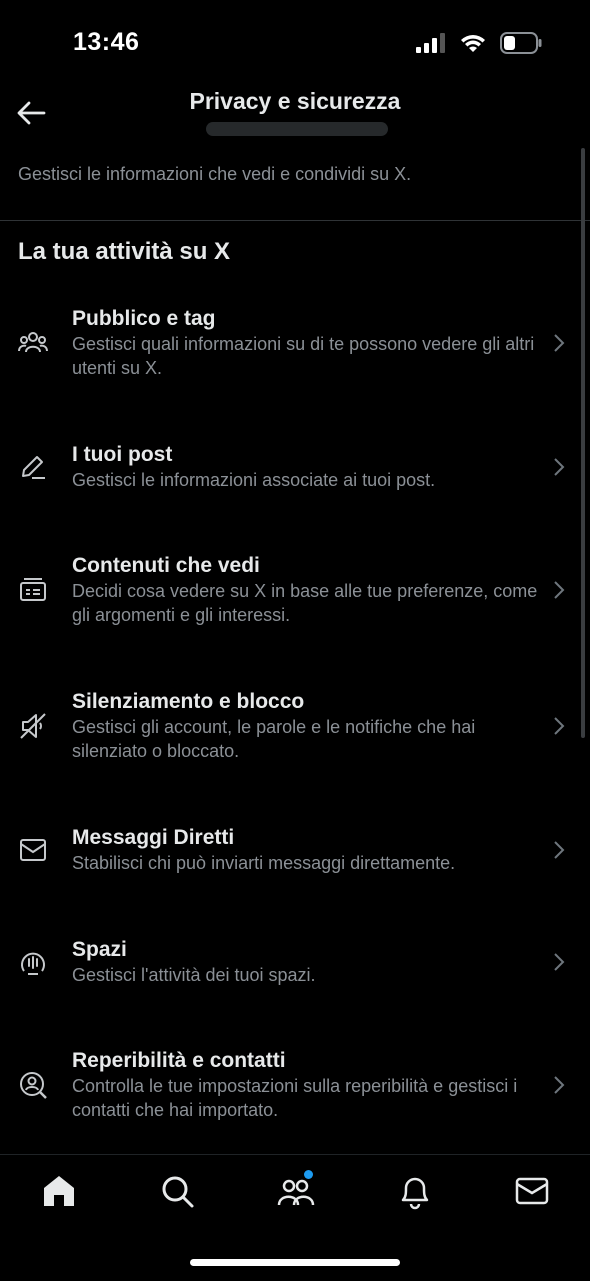  What do you see at coordinates (430, 43) in the screenshot?
I see `cellular-signal-icon` at bounding box center [430, 43].